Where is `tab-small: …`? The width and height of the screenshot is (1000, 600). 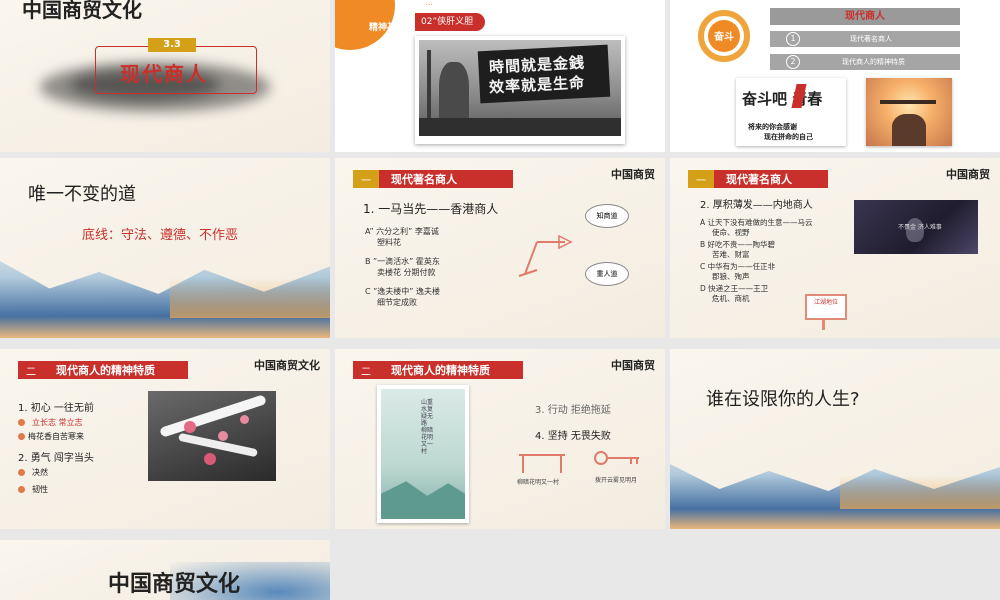
tab-small: … is located at coordinates (429, 3).